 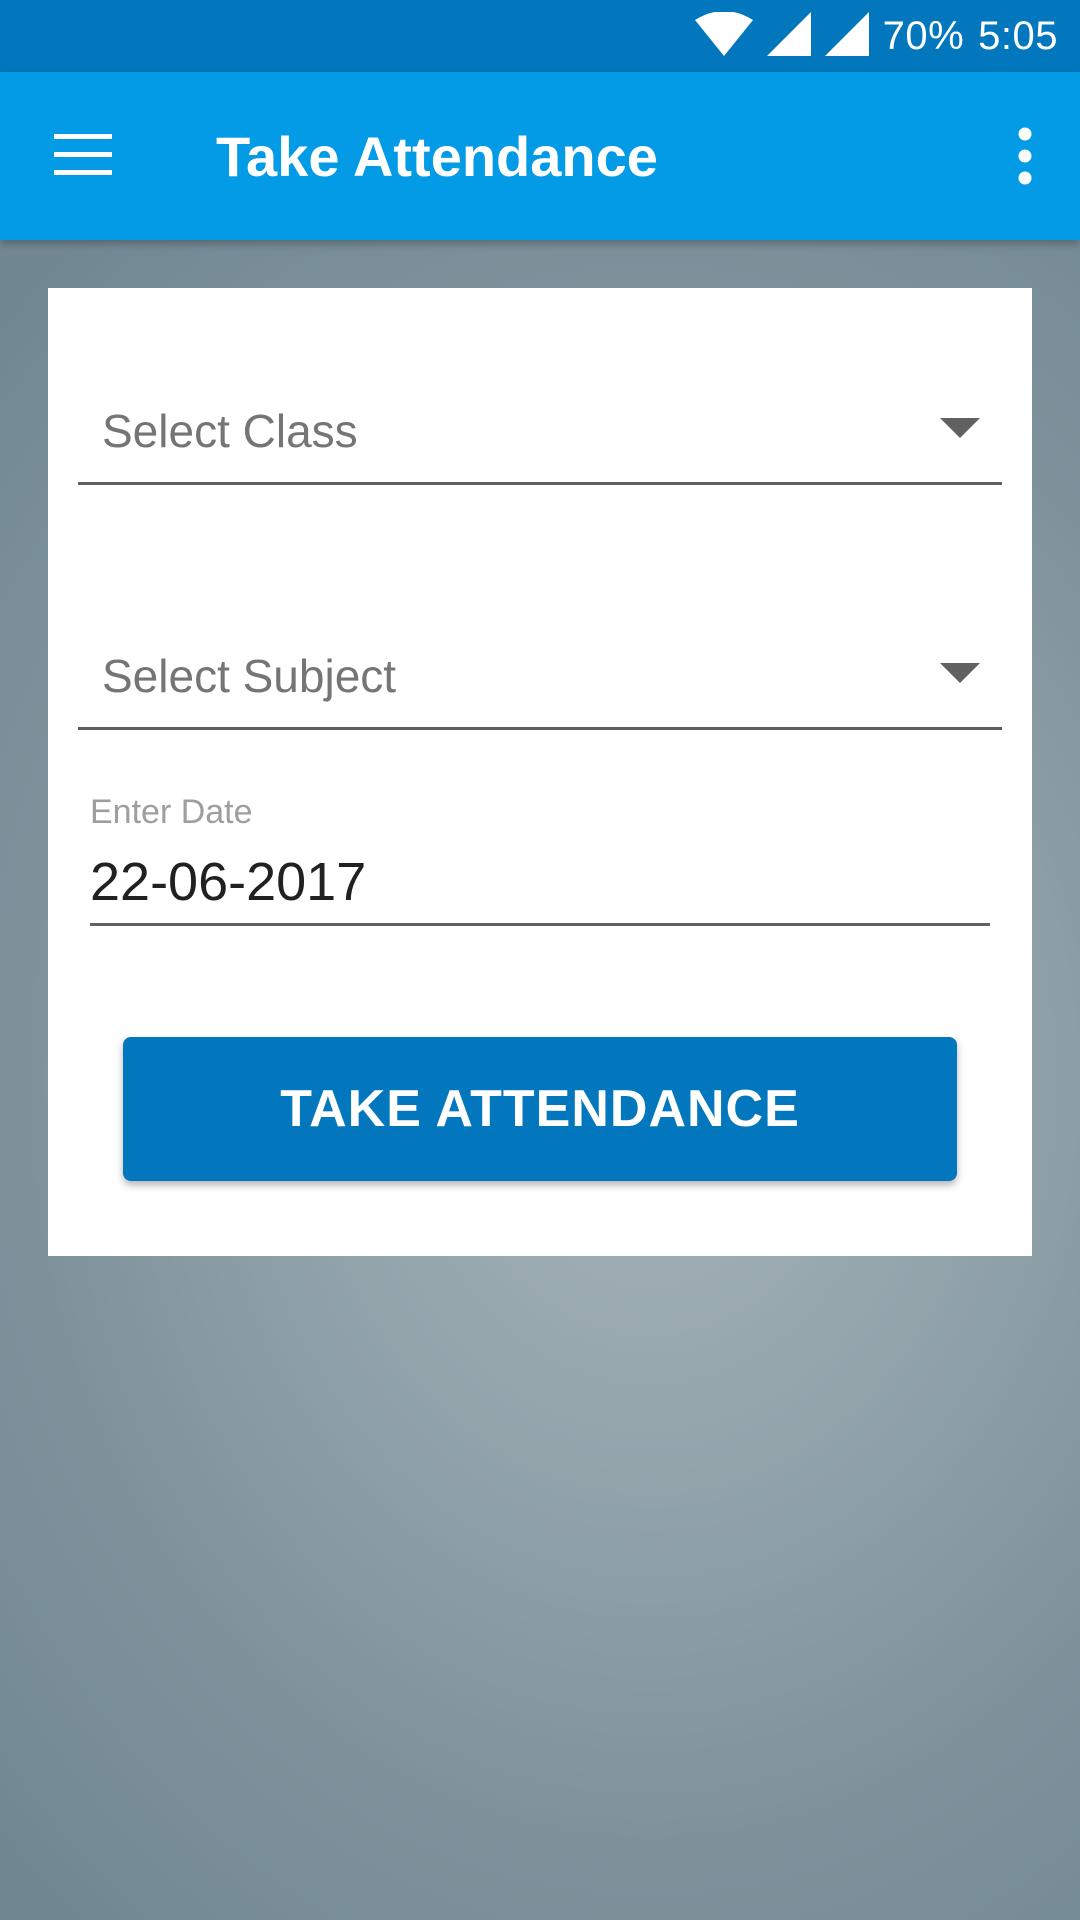 I want to click on select-class-spinner: Select Class, so click(x=540, y=433).